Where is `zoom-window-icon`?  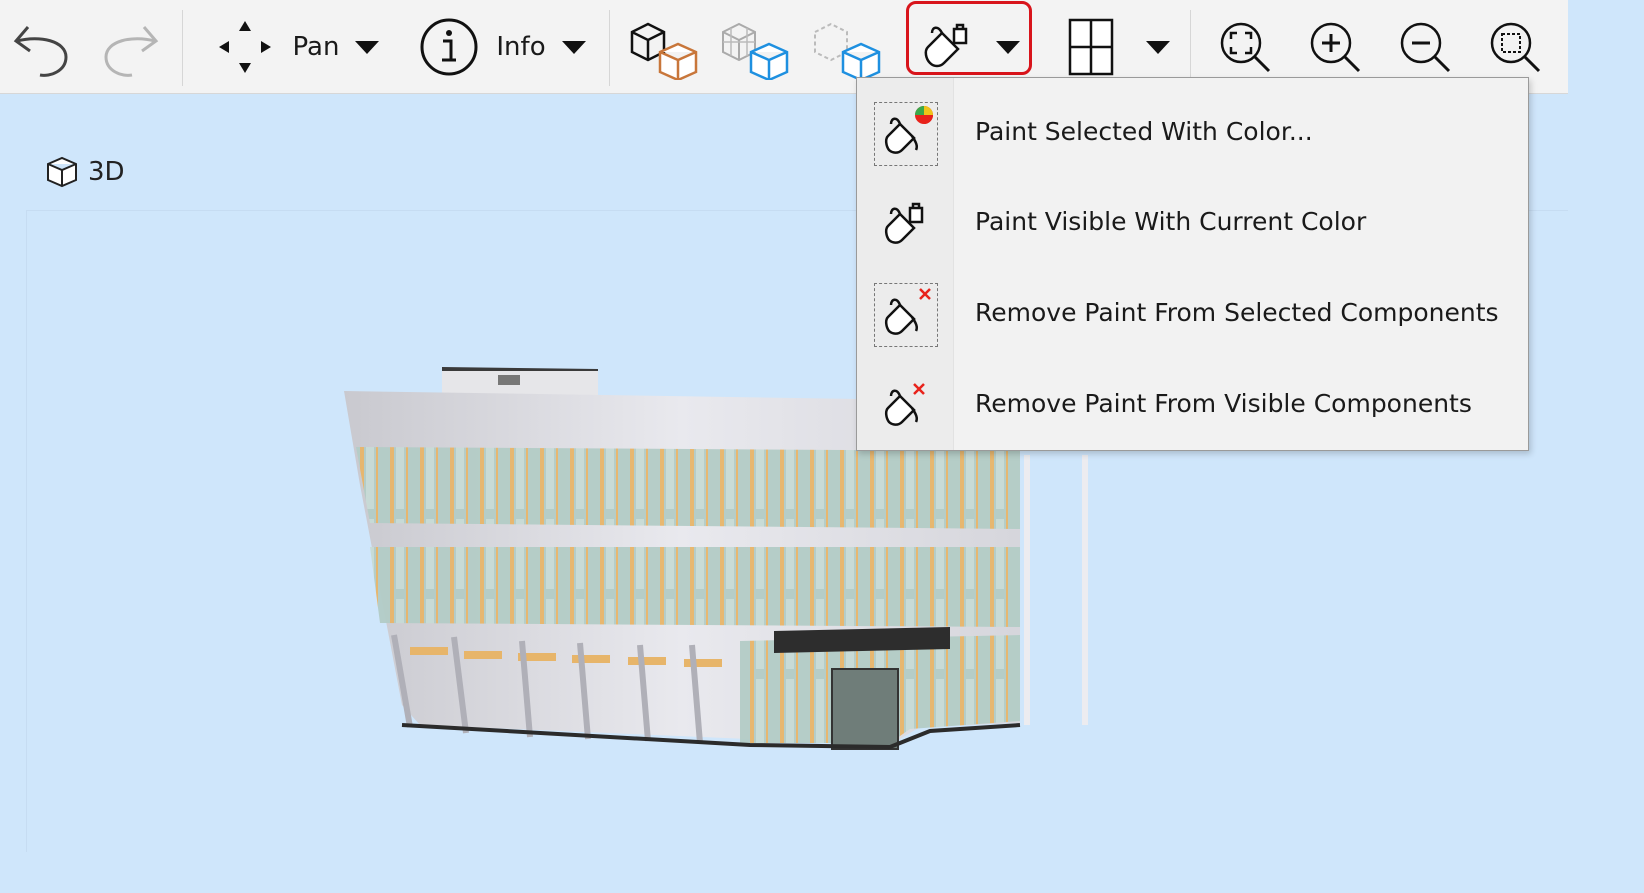
zoom-window-icon is located at coordinates (1515, 47).